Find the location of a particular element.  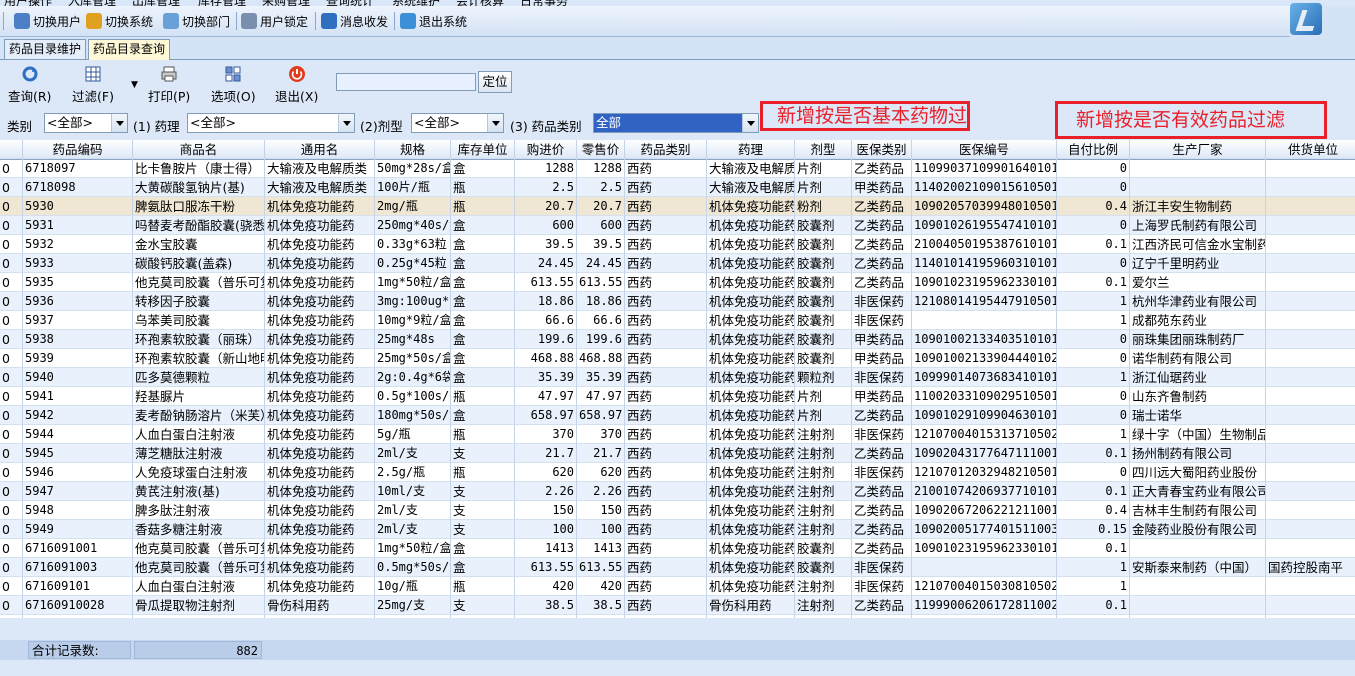

toolbar-button: 用户锁定 is located at coordinates (274, 21).